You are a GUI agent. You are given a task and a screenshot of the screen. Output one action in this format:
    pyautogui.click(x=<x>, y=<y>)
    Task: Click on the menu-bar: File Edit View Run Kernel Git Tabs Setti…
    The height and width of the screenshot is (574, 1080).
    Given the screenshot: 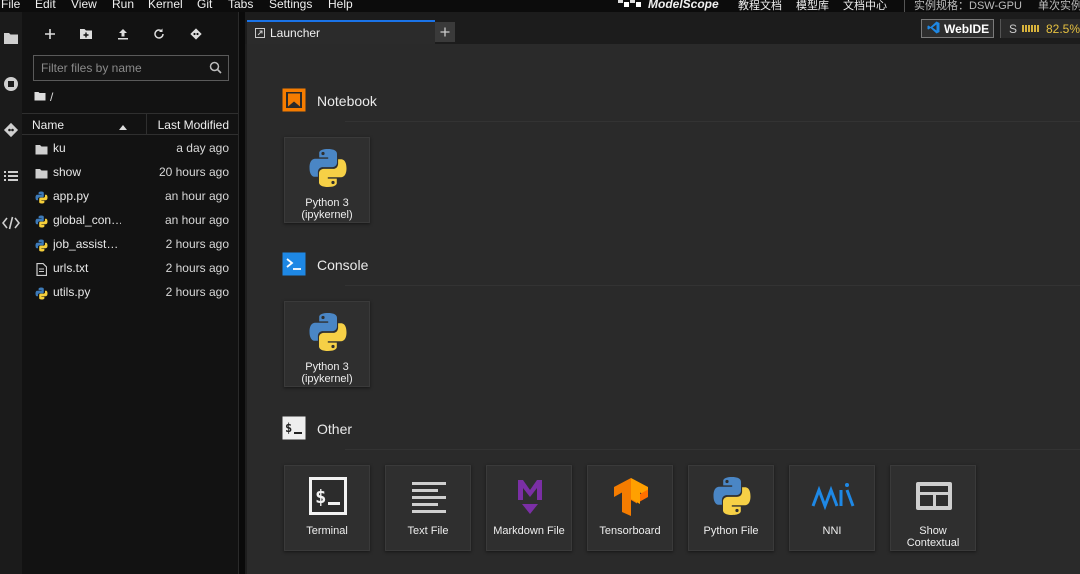 What is the action you would take?
    pyautogui.click(x=540, y=6)
    